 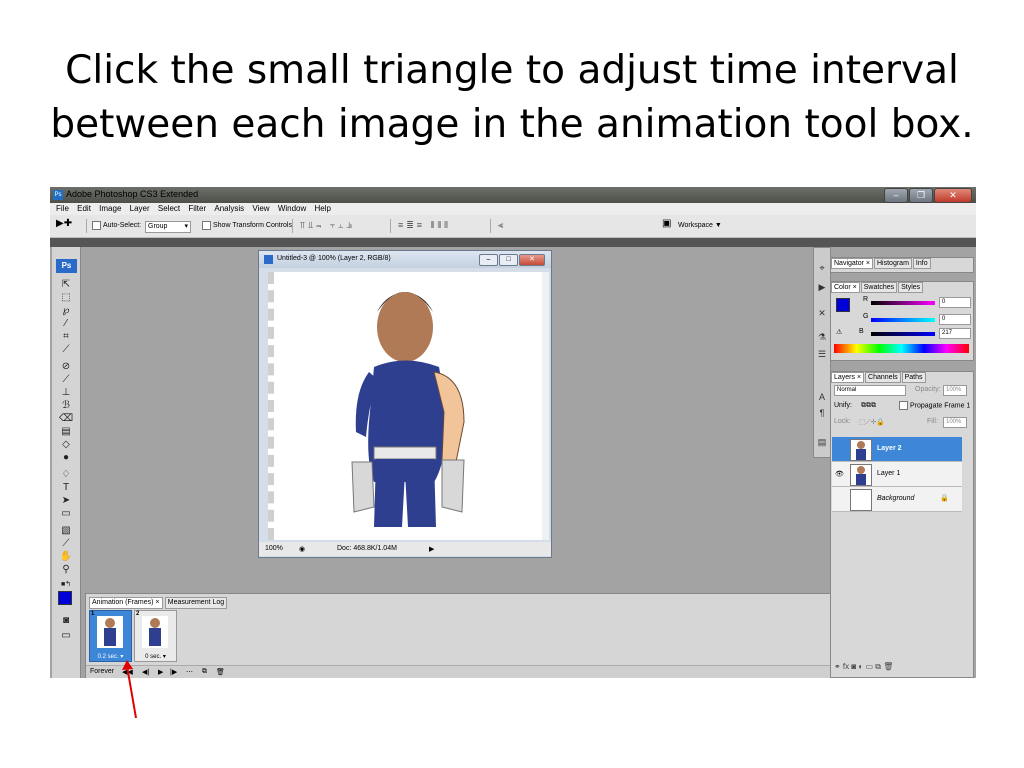 I want to click on show-transform-checkbox, so click(x=206, y=225).